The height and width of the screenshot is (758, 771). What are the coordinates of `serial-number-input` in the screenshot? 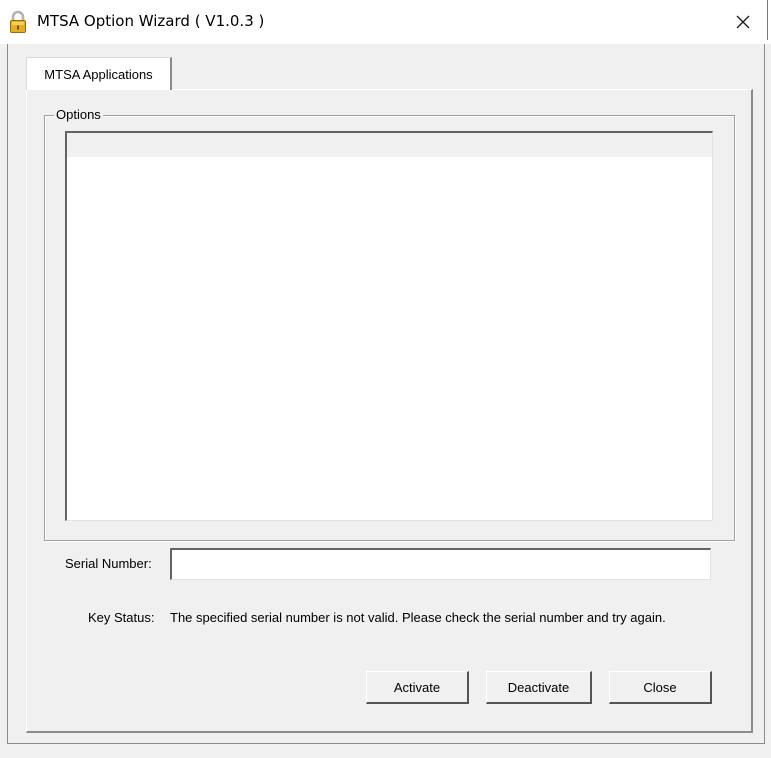 It's located at (440, 564).